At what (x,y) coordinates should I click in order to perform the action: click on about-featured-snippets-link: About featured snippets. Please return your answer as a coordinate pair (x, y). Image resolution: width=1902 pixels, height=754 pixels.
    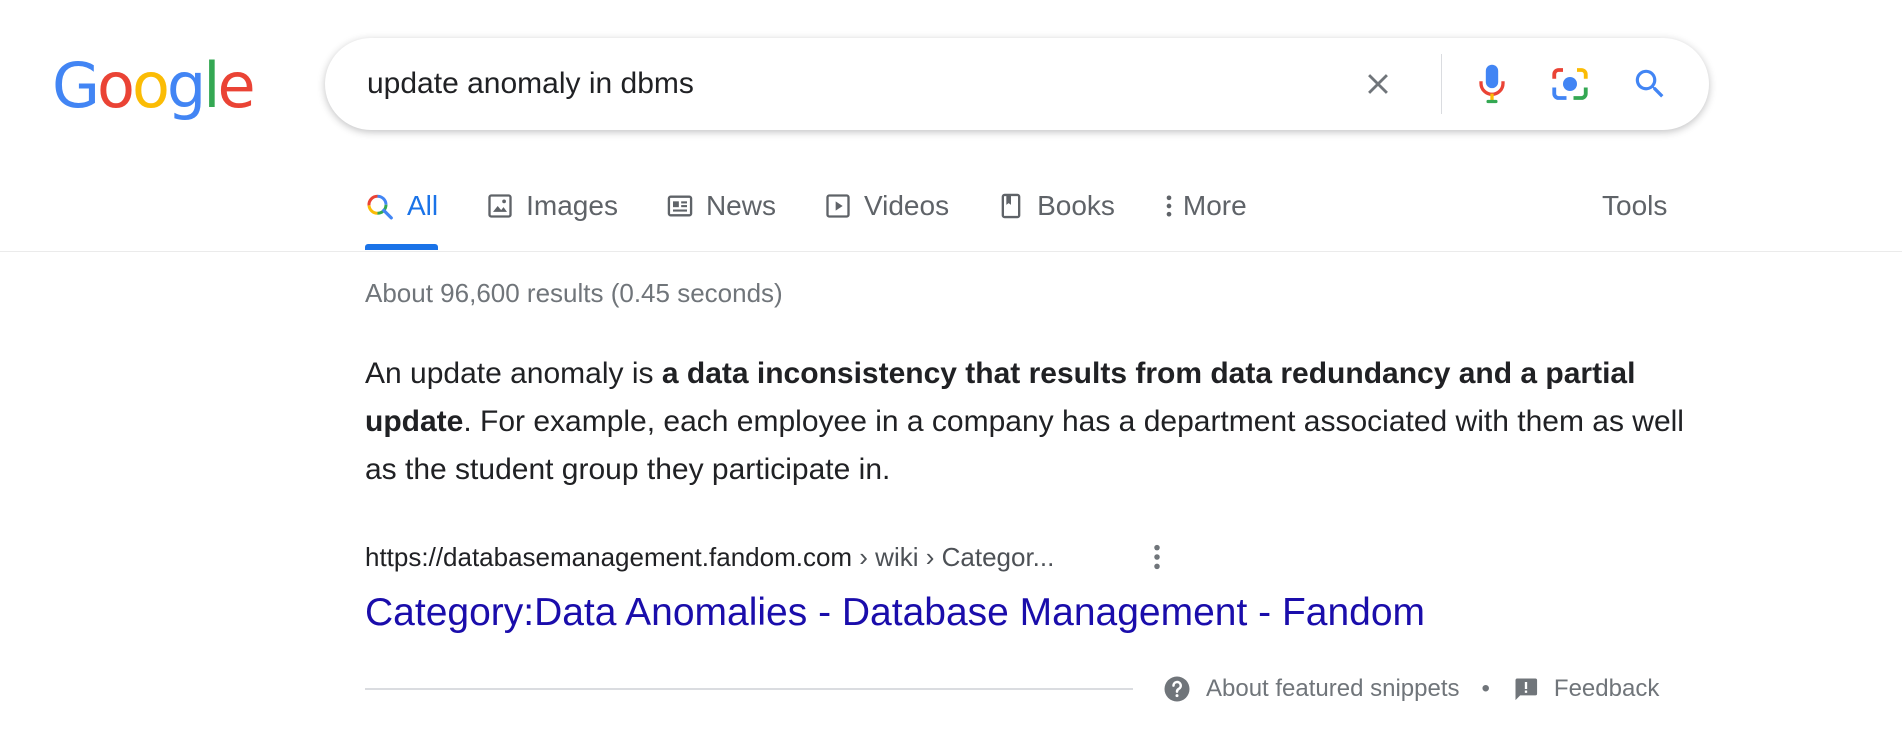
    Looking at the image, I should click on (1311, 689).